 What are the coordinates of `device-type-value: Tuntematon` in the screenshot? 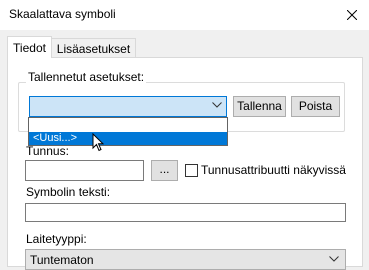 It's located at (62, 260).